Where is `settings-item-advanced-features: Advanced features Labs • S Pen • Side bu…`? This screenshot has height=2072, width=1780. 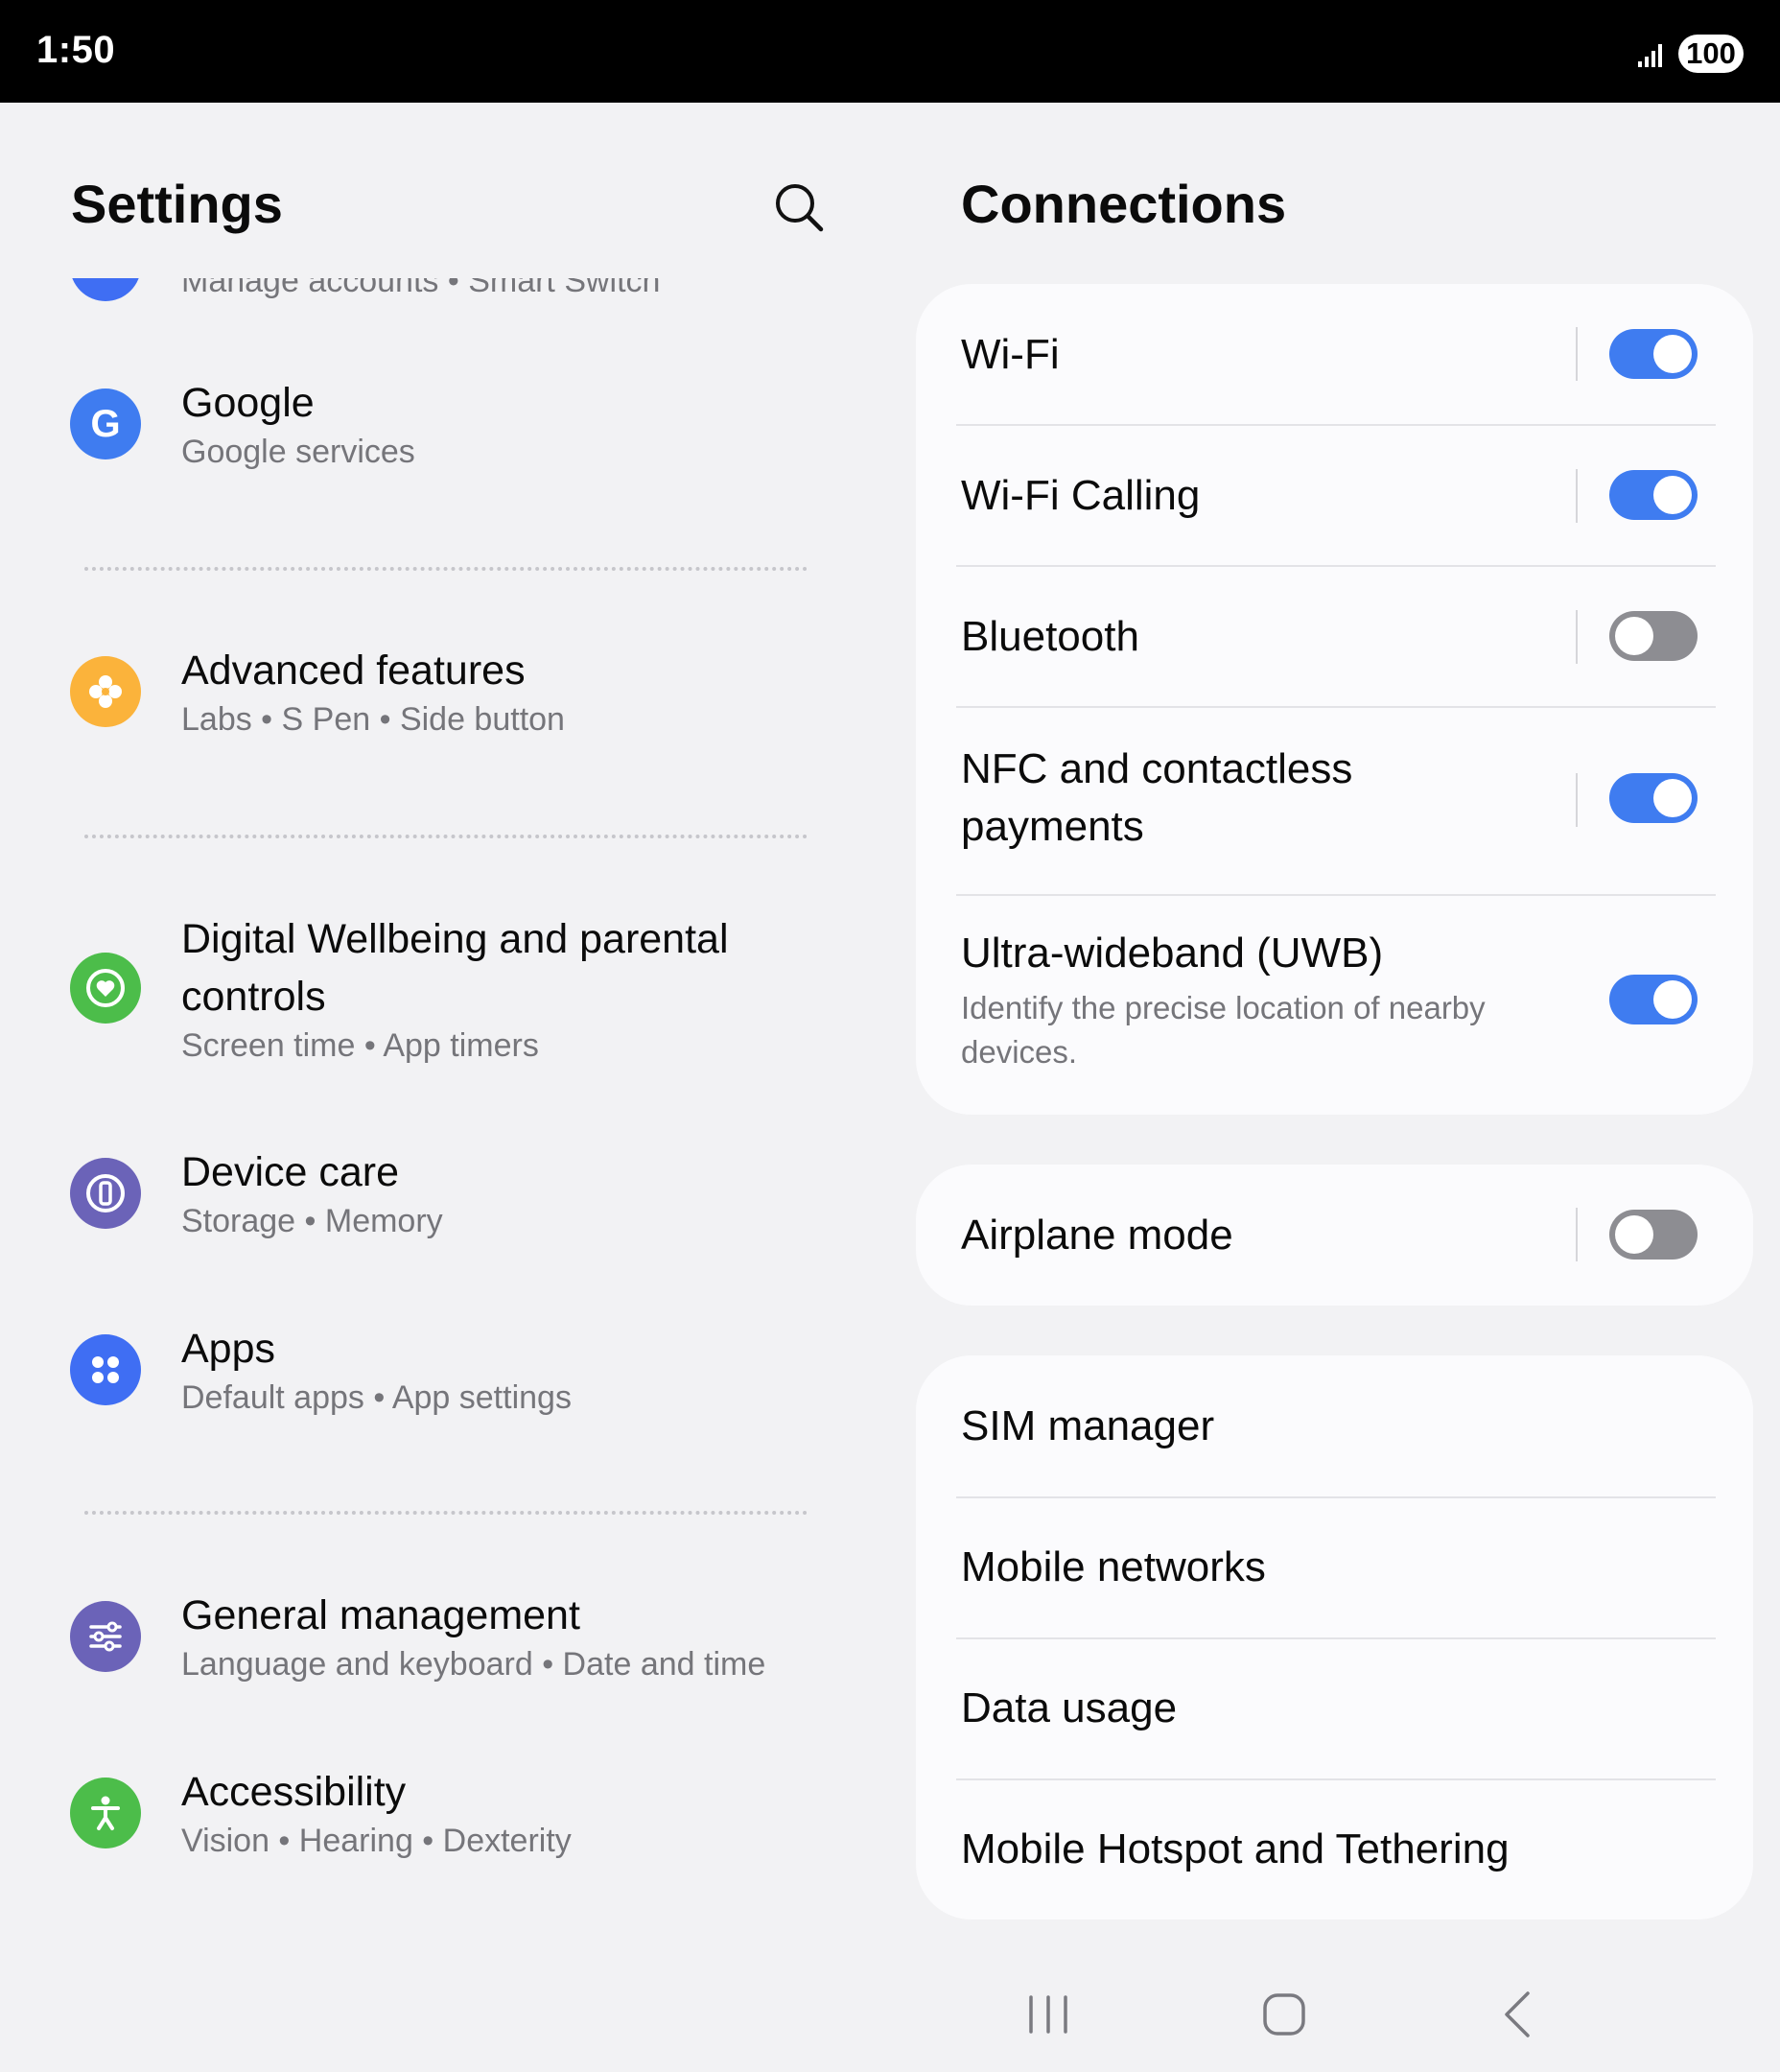 settings-item-advanced-features: Advanced features Labs • S Pen • Side bu… is located at coordinates (441, 699).